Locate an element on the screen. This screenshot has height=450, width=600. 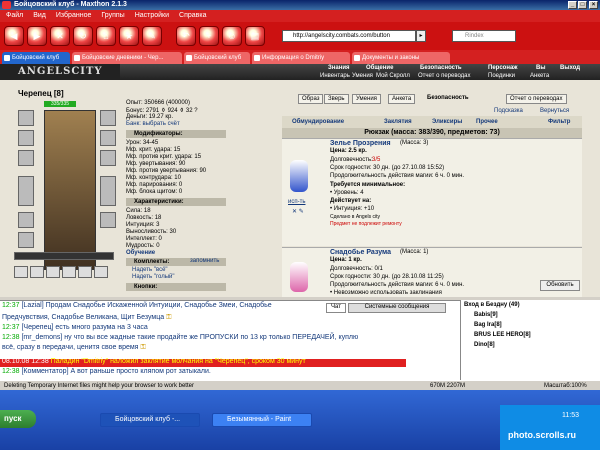
action-image: Образ is located at coordinates (311, 99).